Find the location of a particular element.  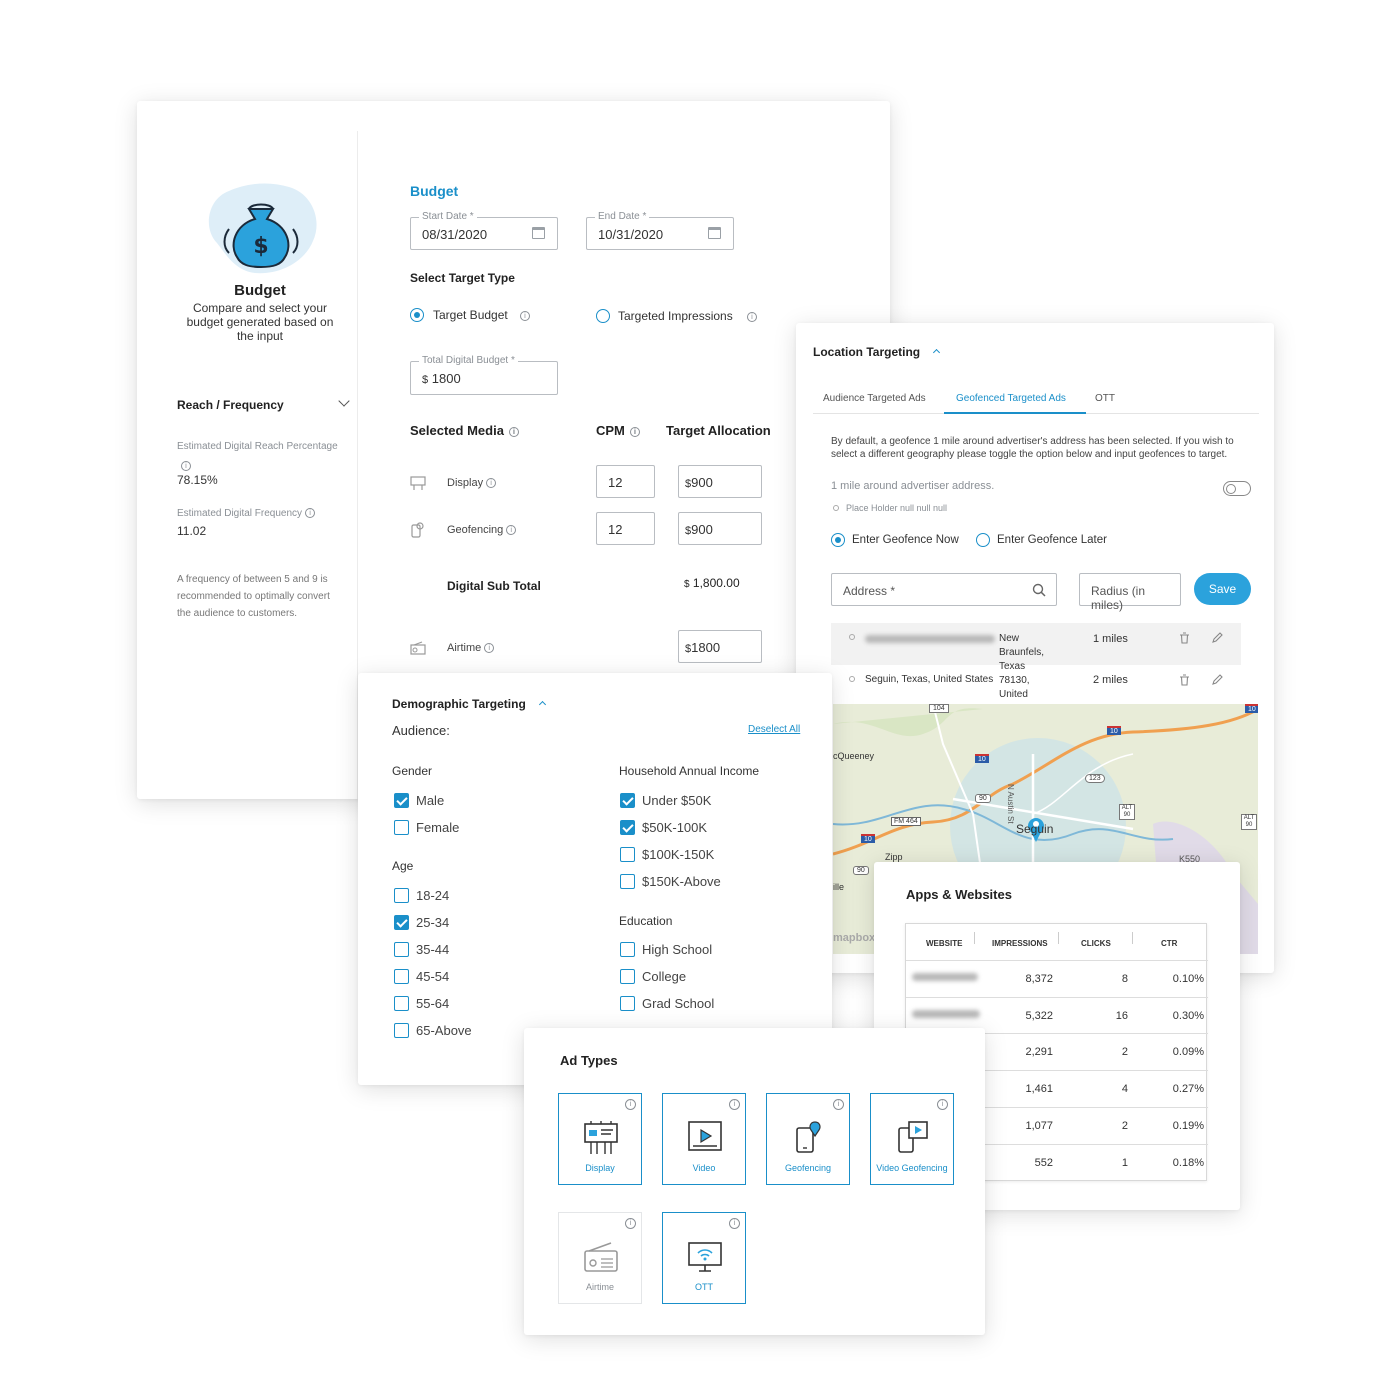

age-option: 35-44 is located at coordinates (484, 950).